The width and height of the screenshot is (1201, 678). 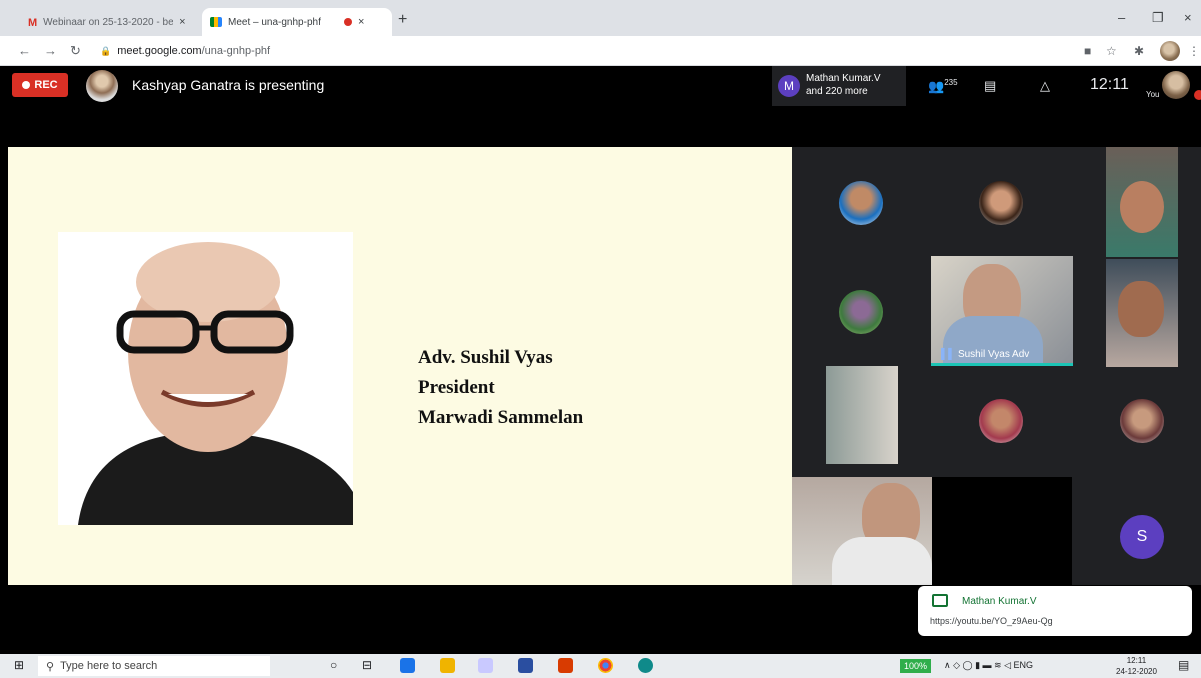 I want to click on speaker-name-label: ▌▌ Sushil Vyas Adv, so click(x=985, y=354).